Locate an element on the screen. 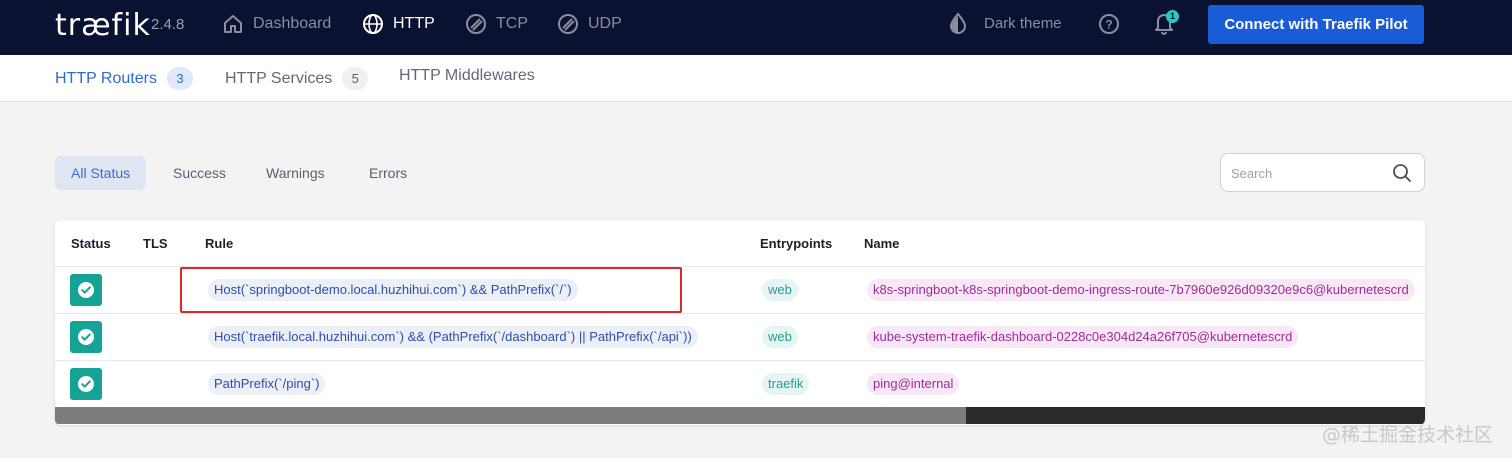 The height and width of the screenshot is (458, 1512). nav-dashboard: Dashboard is located at coordinates (276, 24).